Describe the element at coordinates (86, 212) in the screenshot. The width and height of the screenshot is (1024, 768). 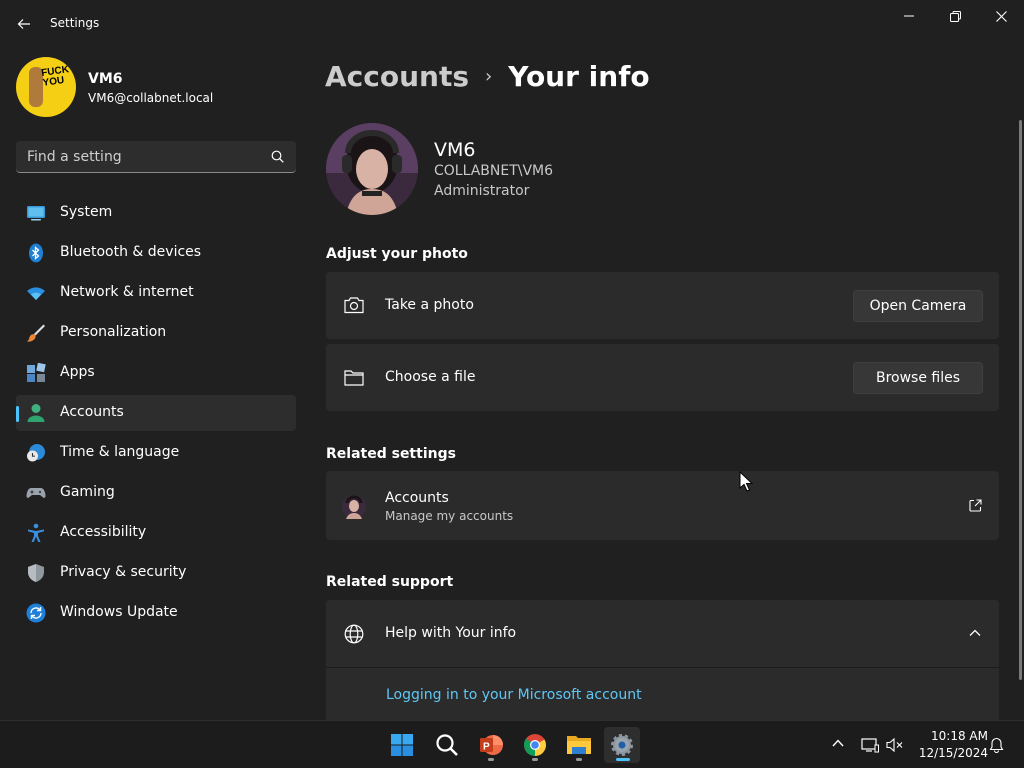
I see `sidebar-item-label: System` at that location.